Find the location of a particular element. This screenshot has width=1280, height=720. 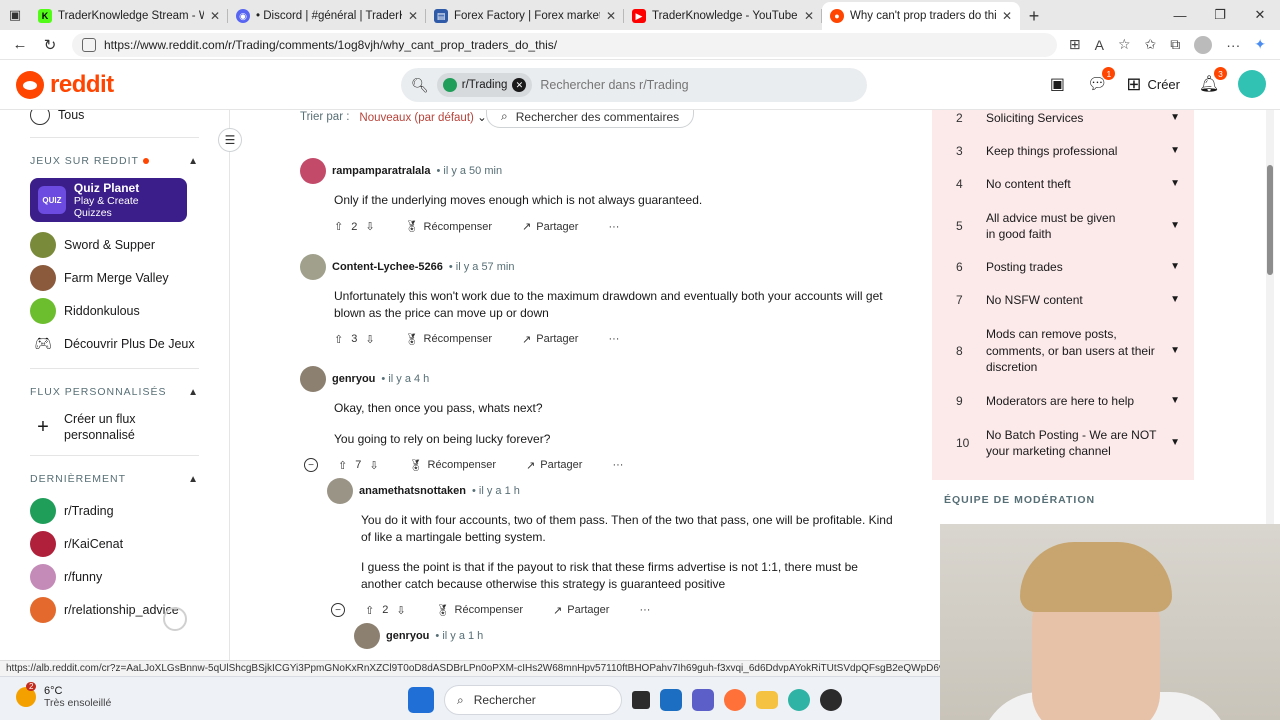

apps-icon: ⊞ is located at coordinates (1075, 44).